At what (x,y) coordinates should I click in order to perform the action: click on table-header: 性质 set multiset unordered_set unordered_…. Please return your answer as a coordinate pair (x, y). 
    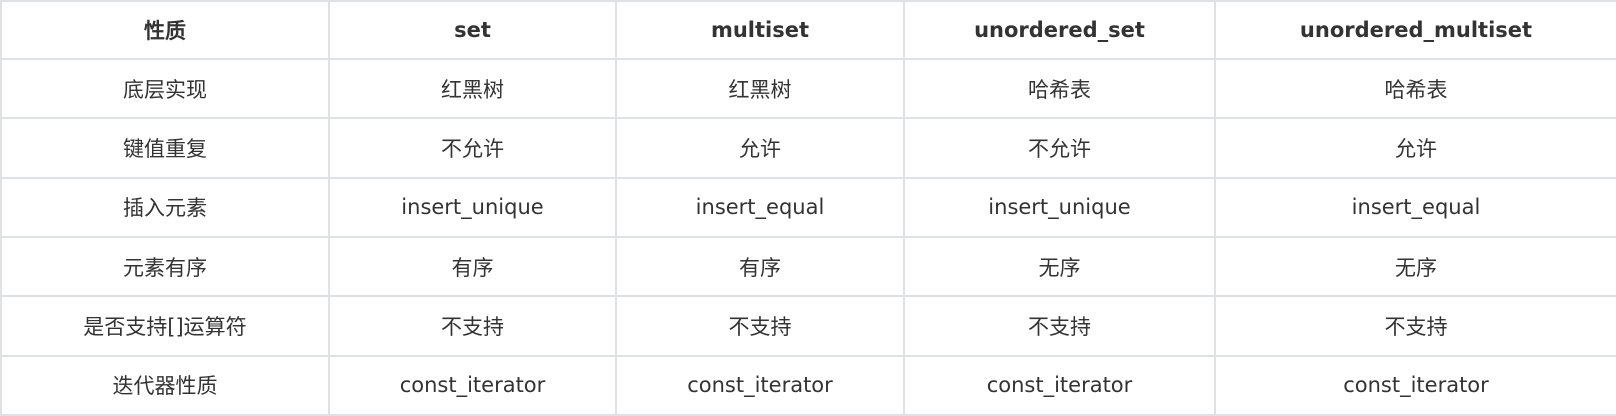
    Looking at the image, I should click on (808, 30).